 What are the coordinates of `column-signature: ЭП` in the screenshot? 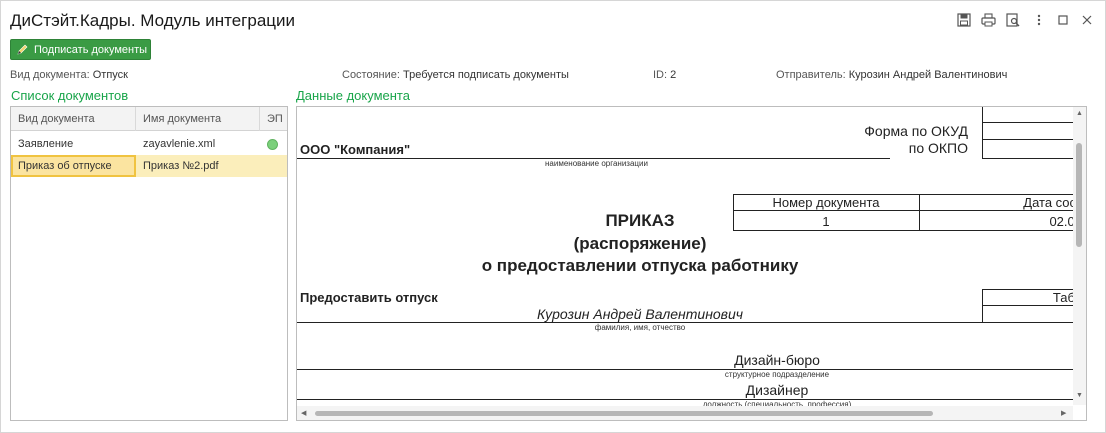 It's located at (273, 119).